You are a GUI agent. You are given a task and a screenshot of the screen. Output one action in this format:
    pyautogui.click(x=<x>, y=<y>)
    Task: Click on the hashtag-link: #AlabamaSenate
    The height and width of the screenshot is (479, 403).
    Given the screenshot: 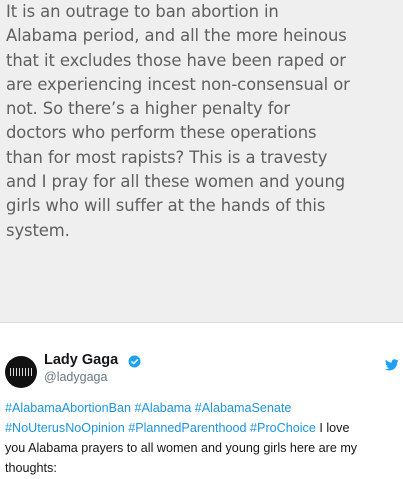 What is the action you would take?
    pyautogui.click(x=243, y=408)
    